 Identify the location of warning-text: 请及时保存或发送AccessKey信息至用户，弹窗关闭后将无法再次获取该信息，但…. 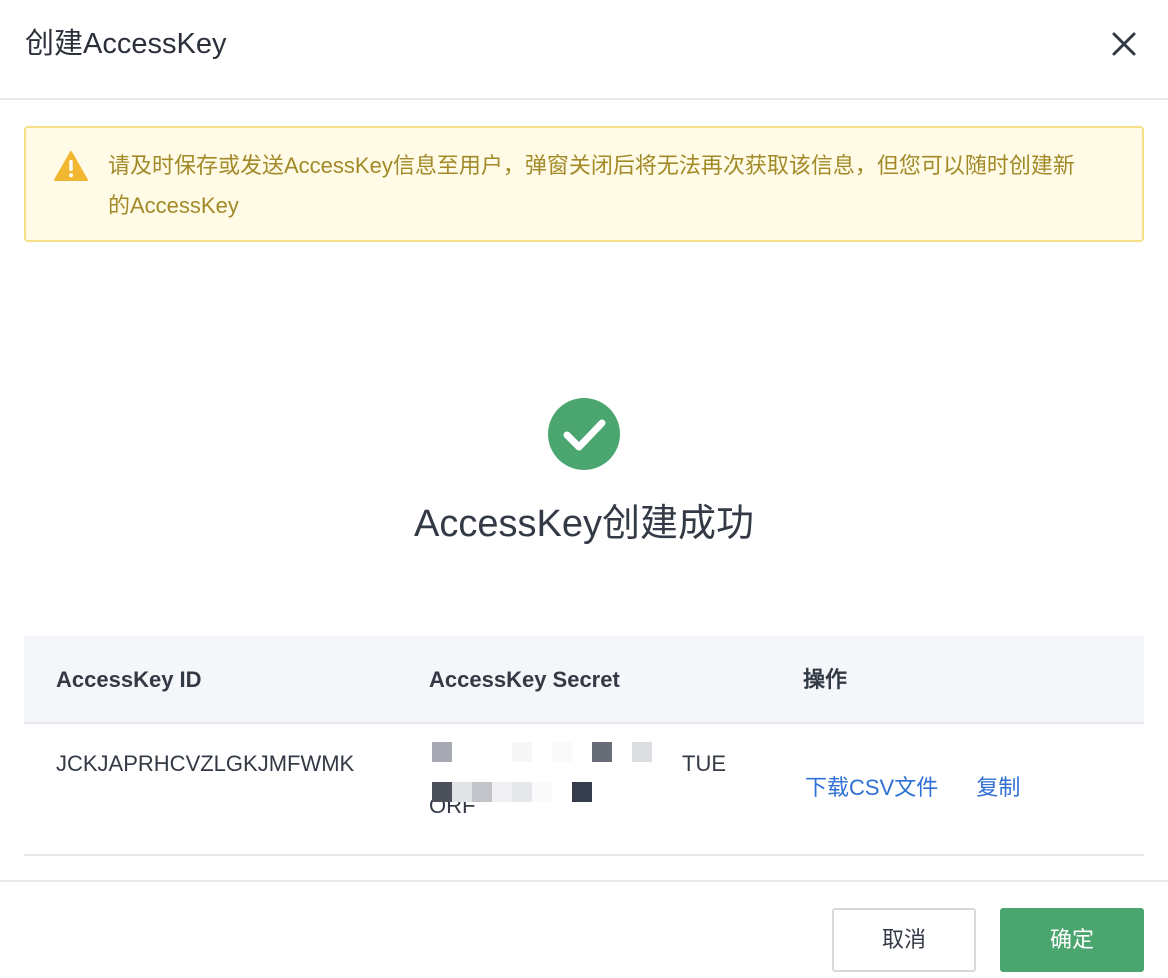
(591, 185).